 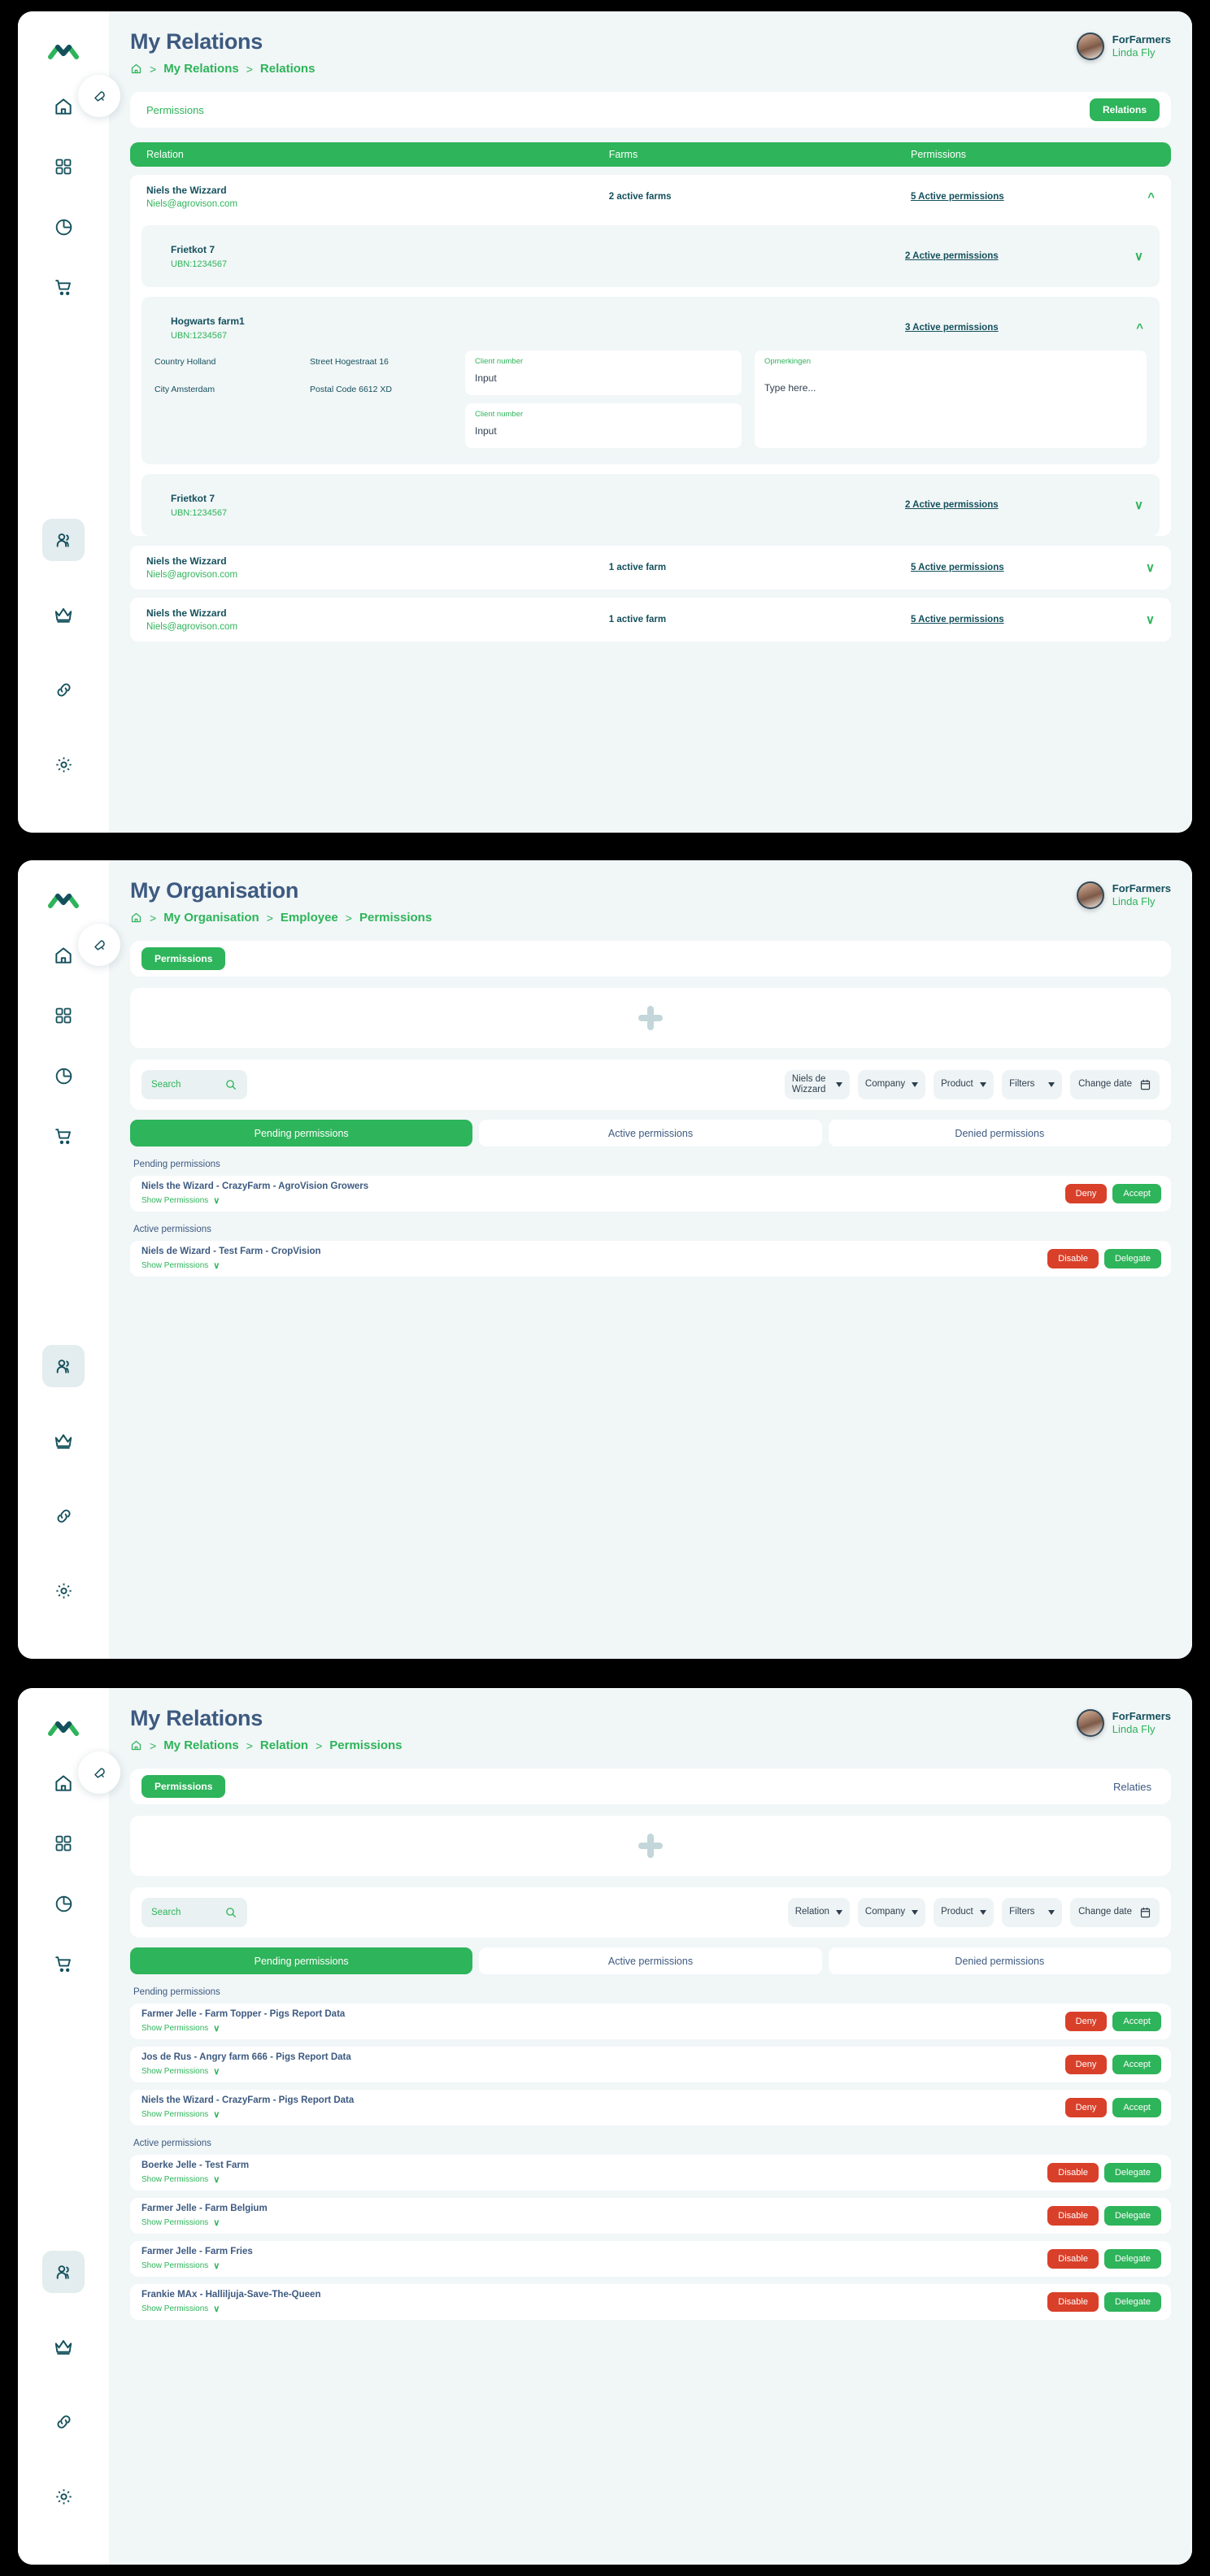 What do you see at coordinates (211, 918) in the screenshot?
I see `breadcrumb-item-0: My Organisation` at bounding box center [211, 918].